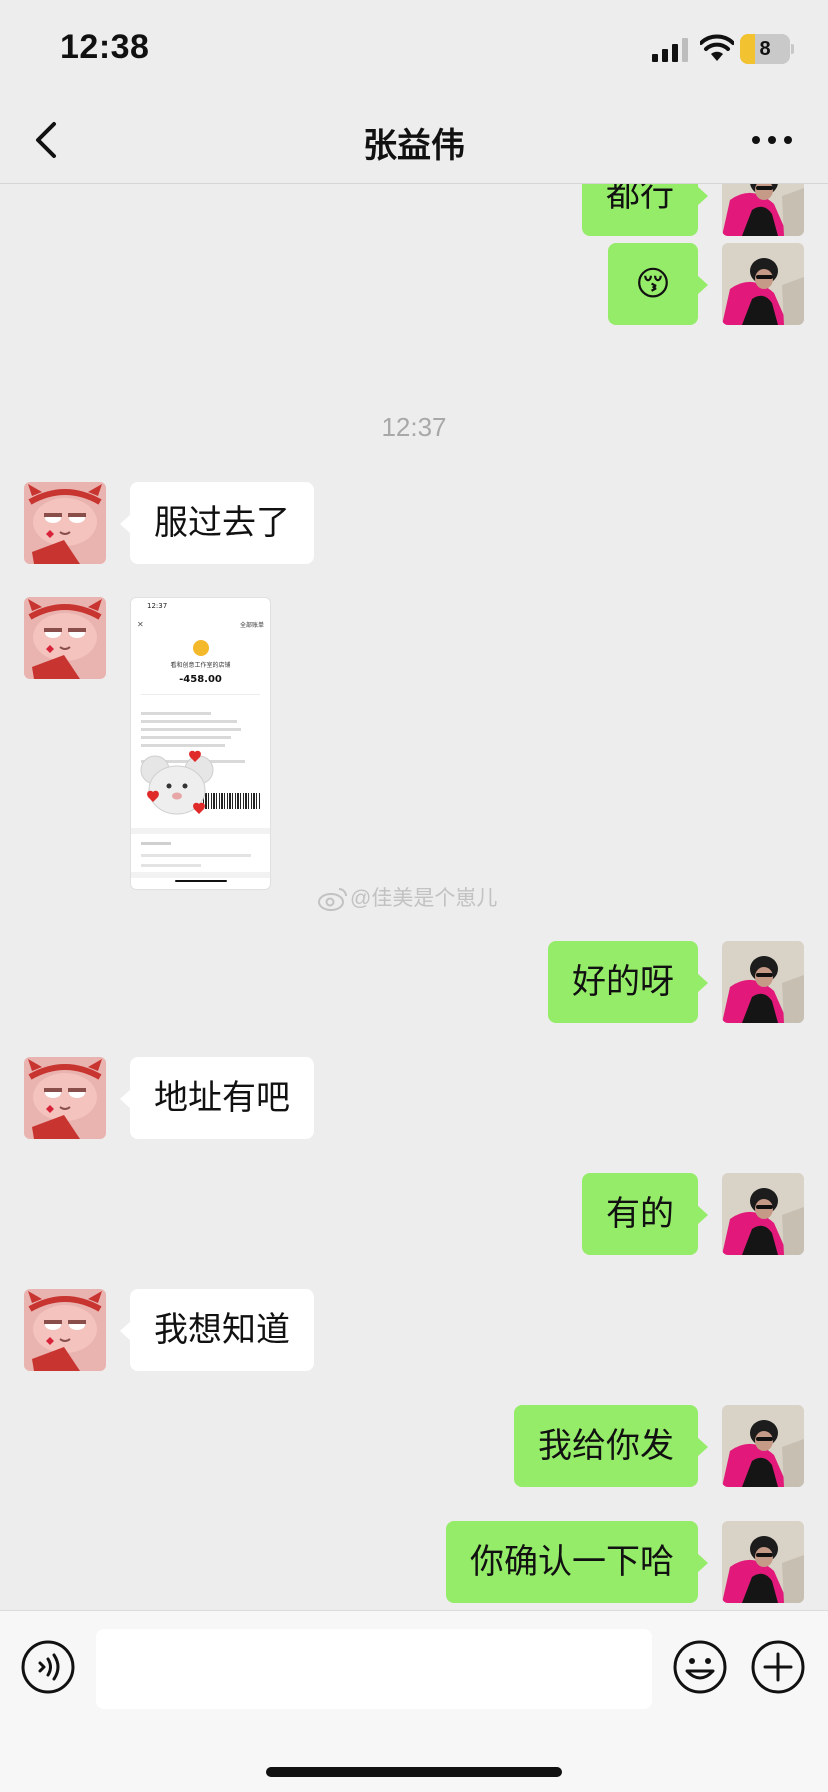 The height and width of the screenshot is (1792, 828). What do you see at coordinates (645, 1214) in the screenshot?
I see `message-bubble: 有的` at bounding box center [645, 1214].